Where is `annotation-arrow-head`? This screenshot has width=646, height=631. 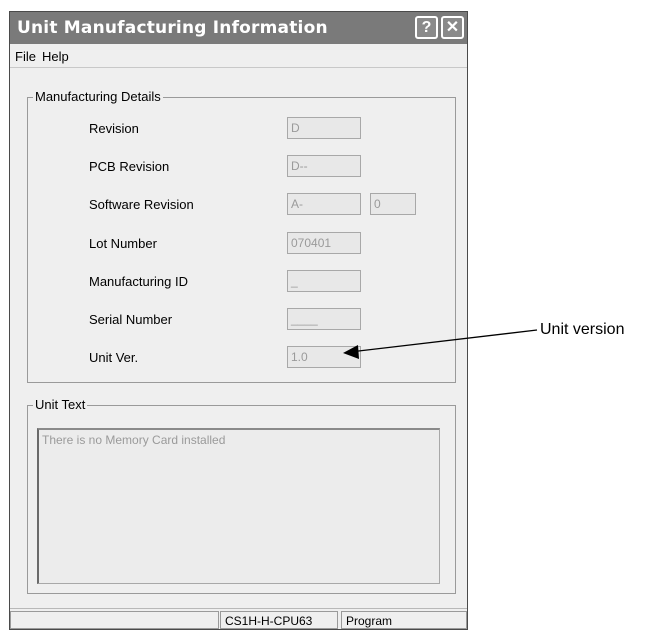 annotation-arrow-head is located at coordinates (351, 352).